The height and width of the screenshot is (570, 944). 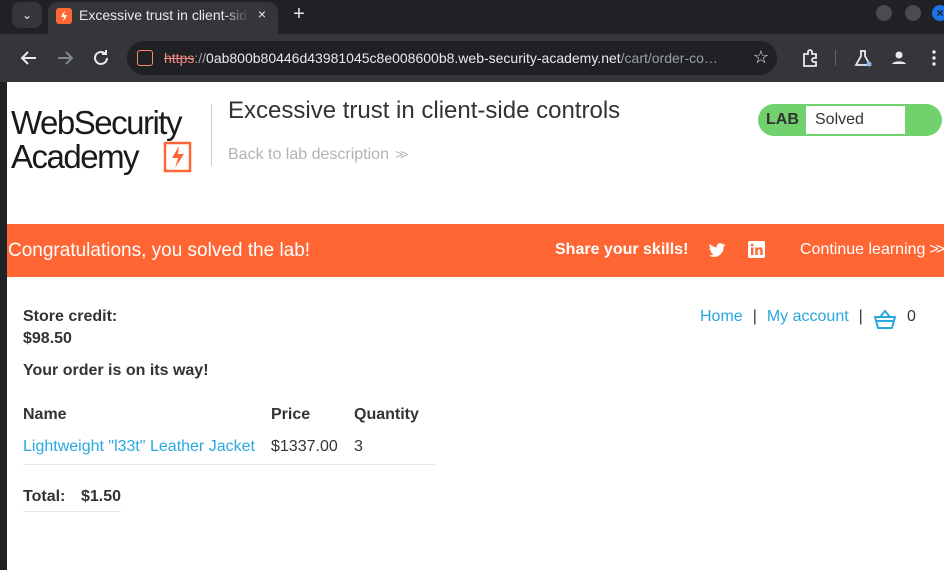 I want to click on cart-icon, so click(x=885, y=319).